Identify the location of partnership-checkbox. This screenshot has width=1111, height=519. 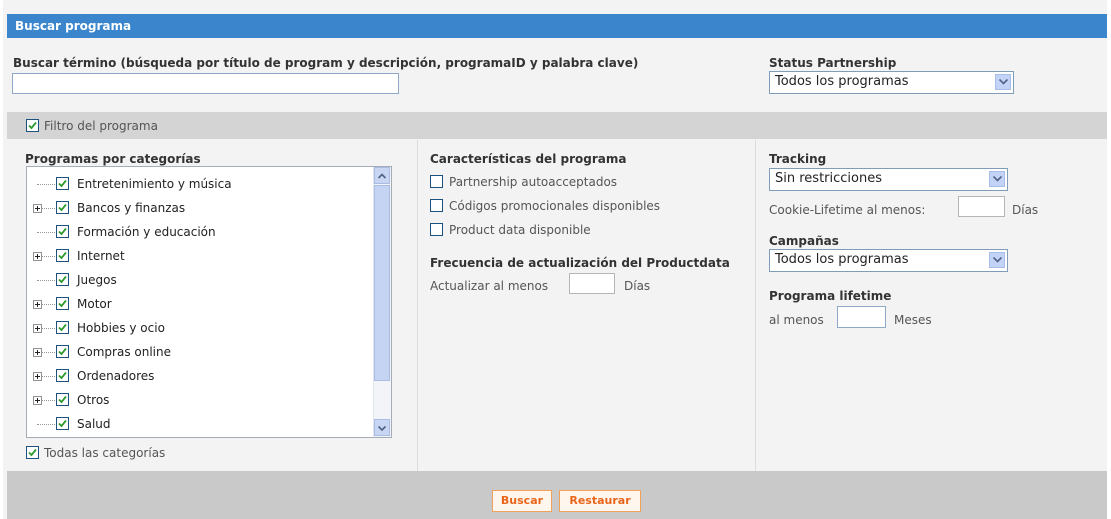
(436, 181).